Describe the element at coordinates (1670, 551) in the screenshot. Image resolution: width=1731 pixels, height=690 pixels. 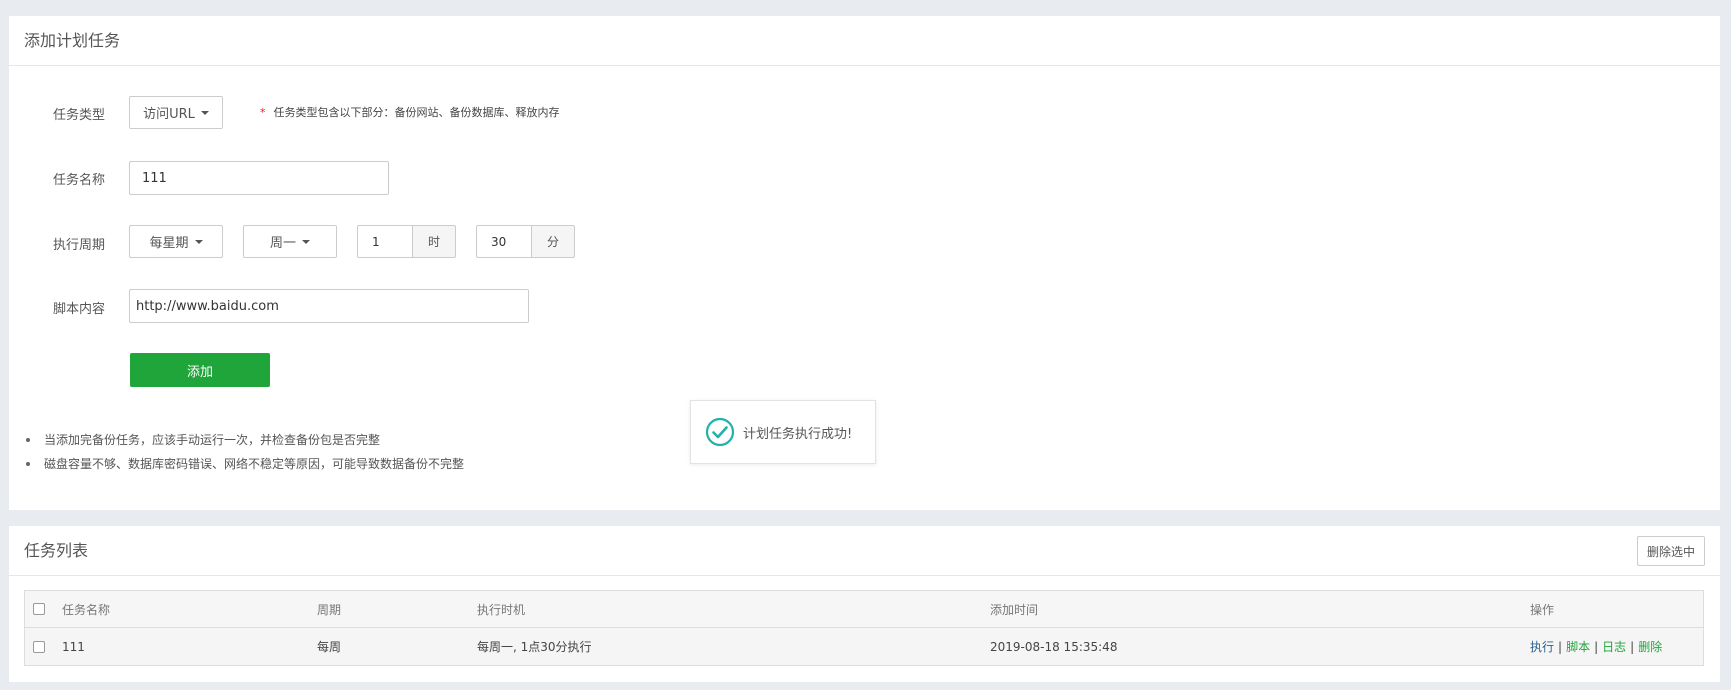
I see `delete-selected-button: 删除选中` at that location.